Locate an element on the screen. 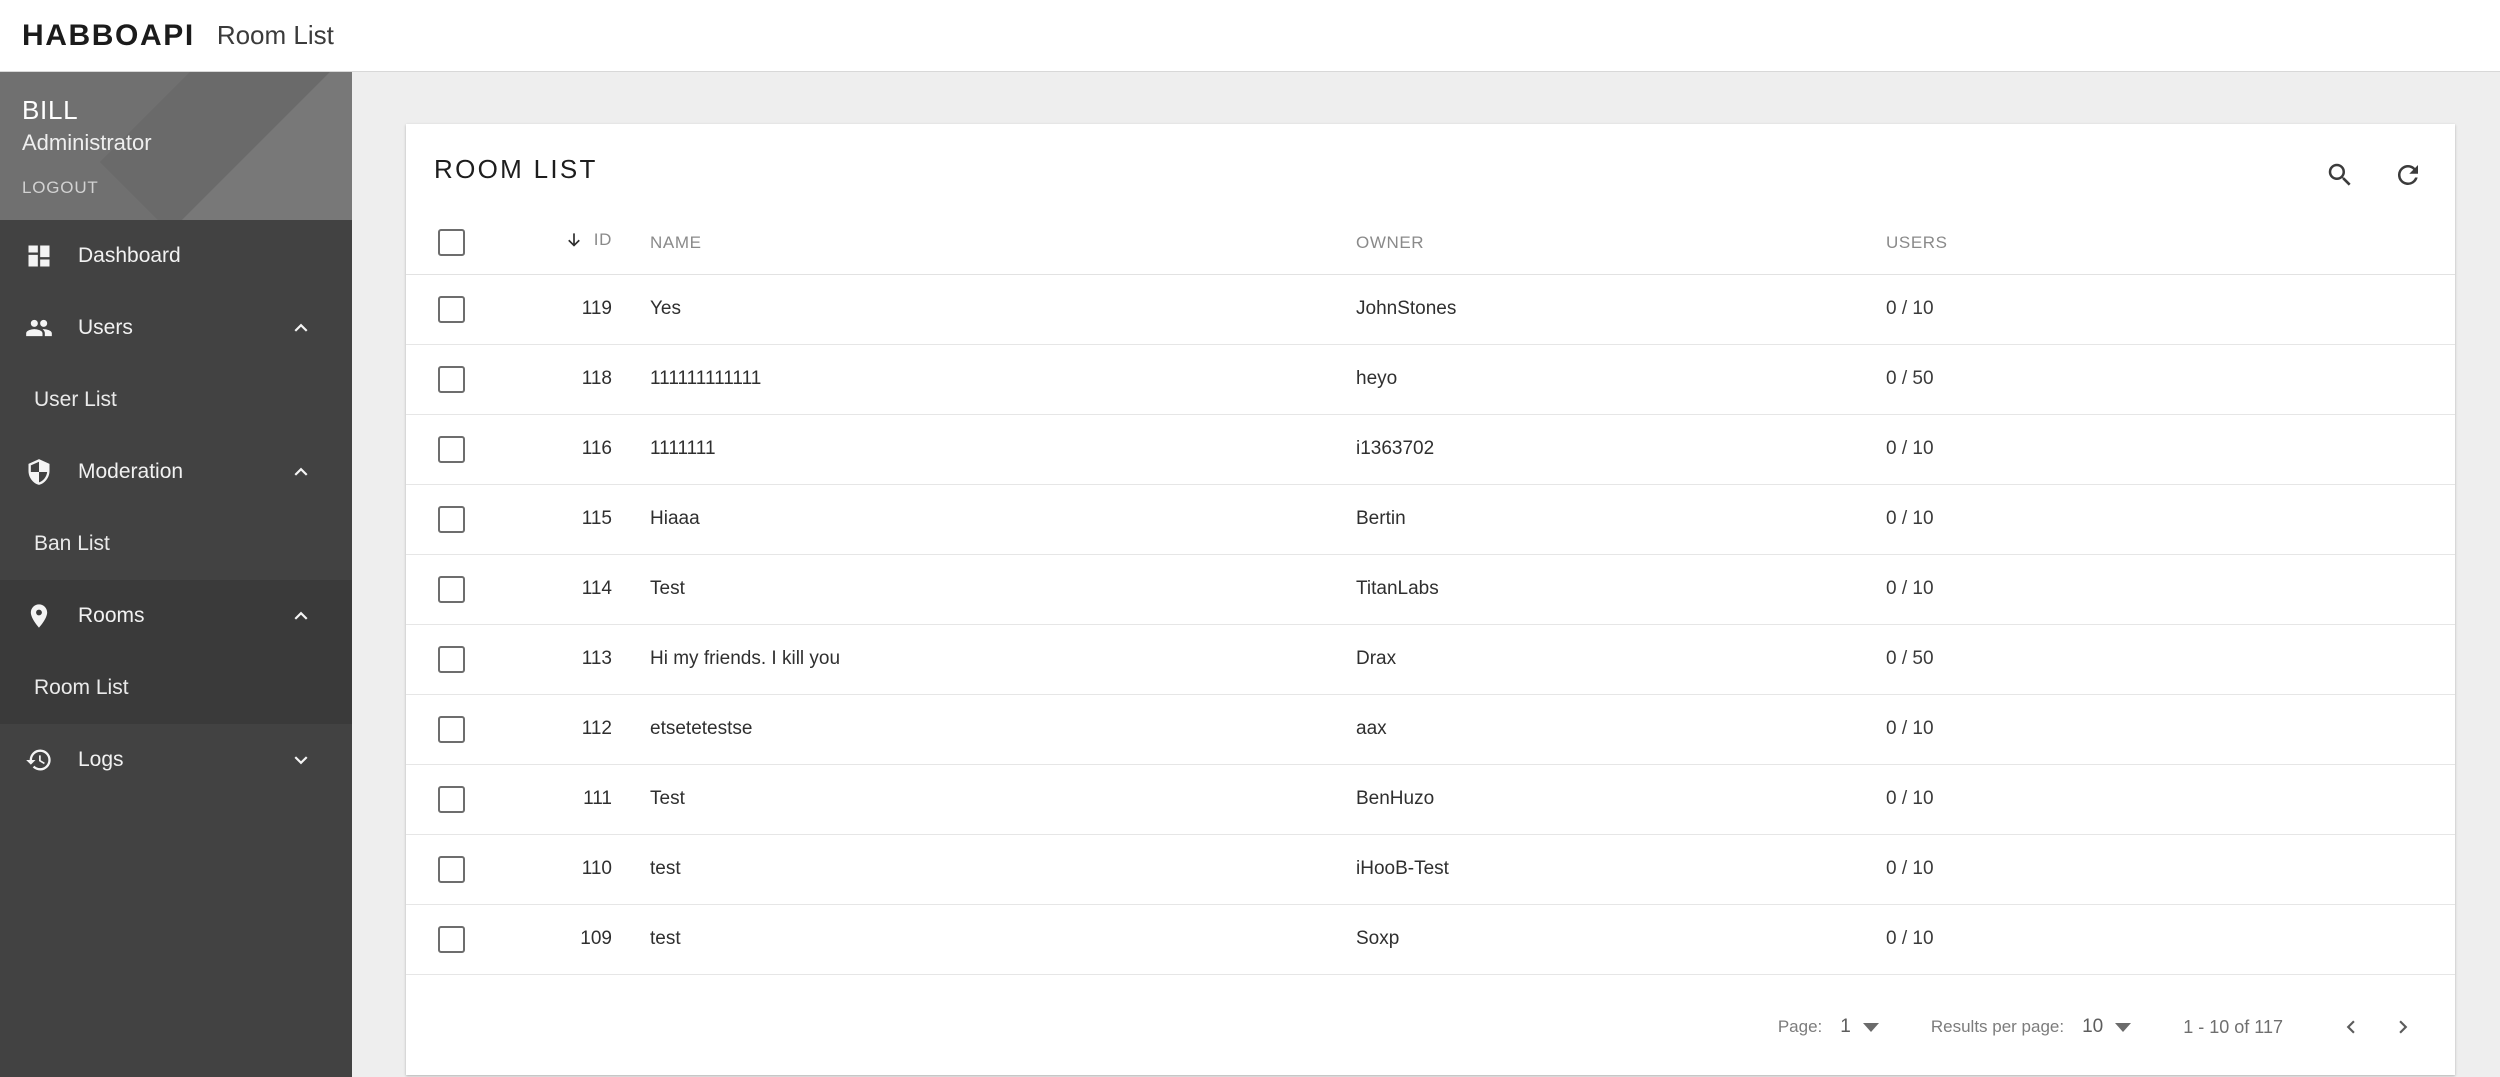 This screenshot has height=1077, width=2500. sidebar-item-user-list: User List is located at coordinates (176, 400).